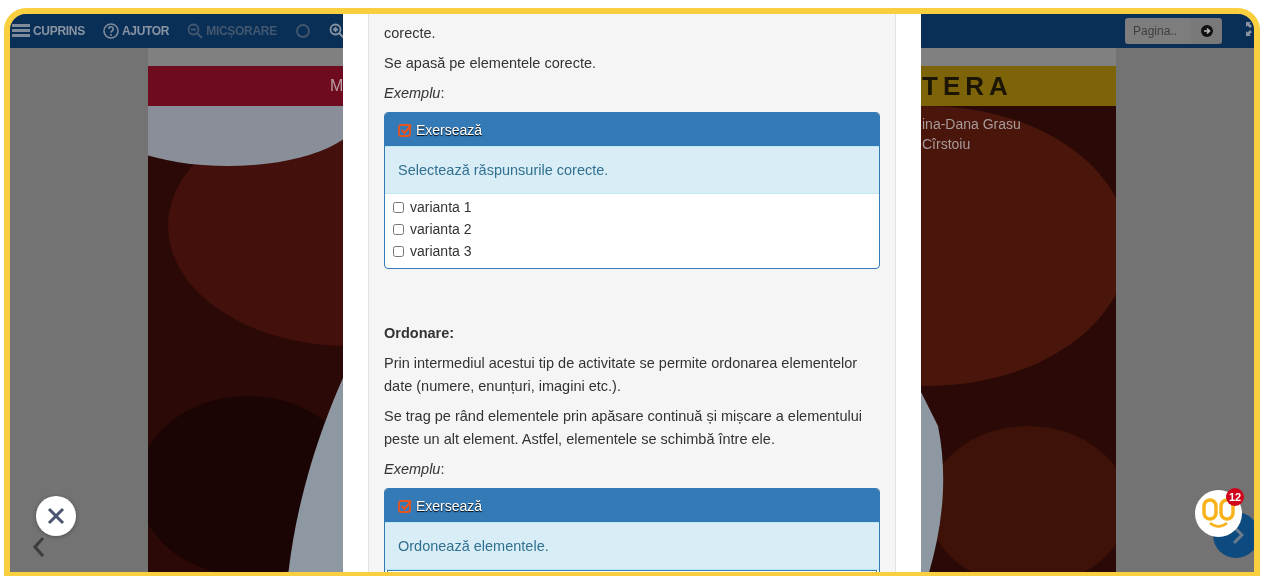  Describe the element at coordinates (632, 546) in the screenshot. I see `exercise-prompt: Ordonează elementele.` at that location.